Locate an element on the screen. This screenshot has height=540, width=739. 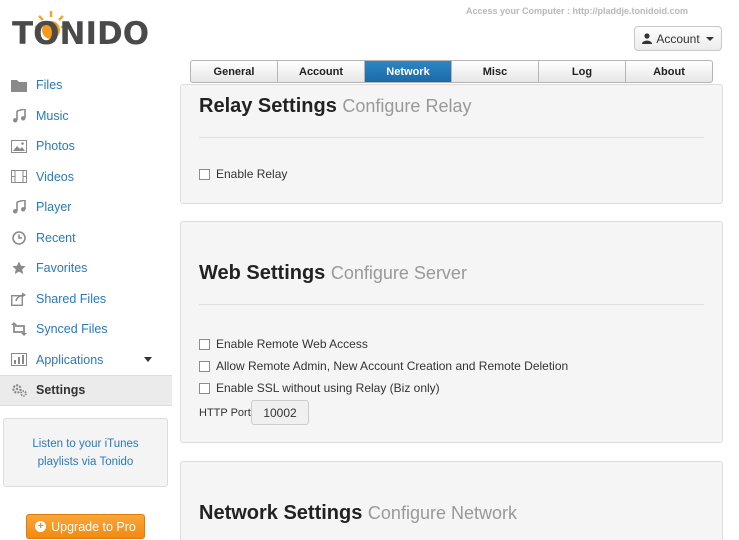
sidebar-item-photos: Photos is located at coordinates (86, 146).